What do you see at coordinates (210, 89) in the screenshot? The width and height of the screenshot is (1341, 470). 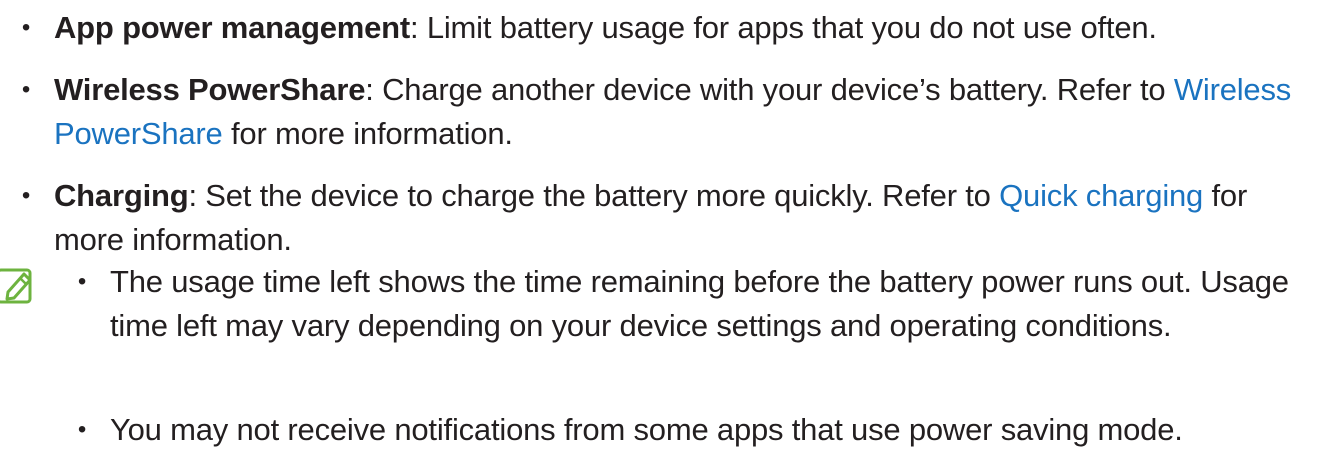 I see `term-wireless-powershare: Wireless PowerShare` at bounding box center [210, 89].